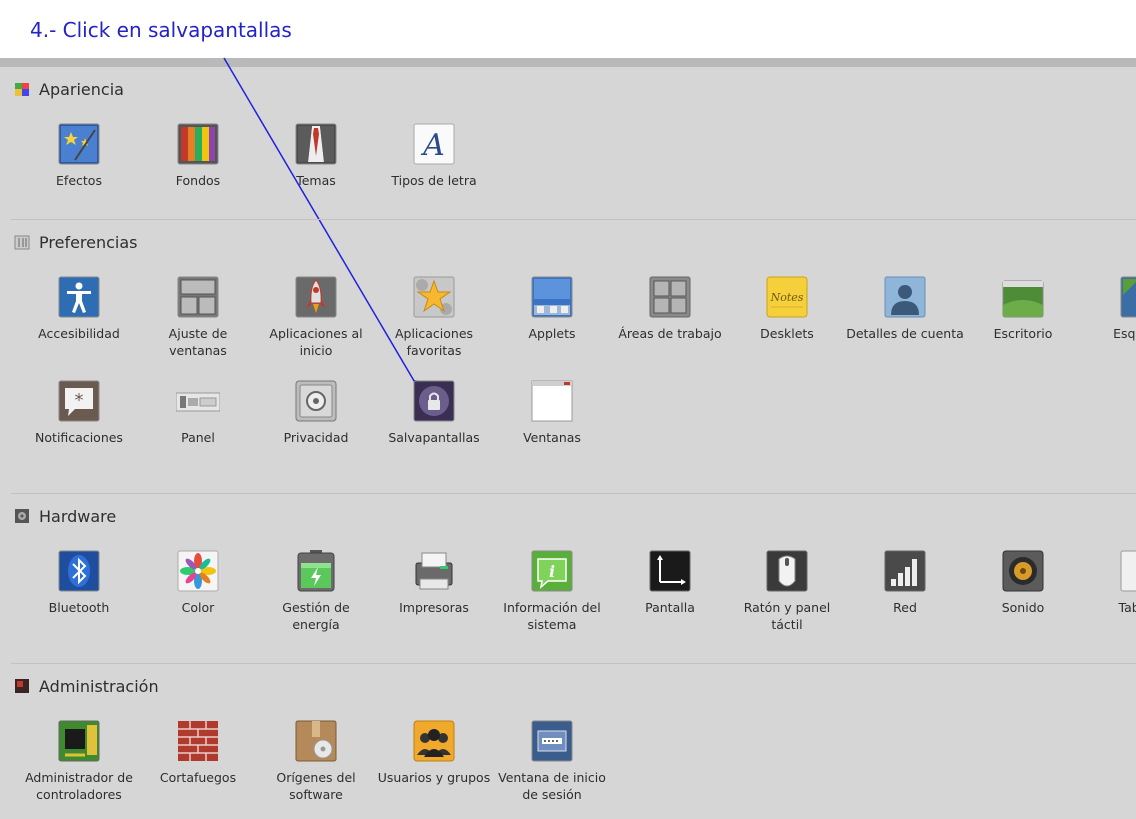 This screenshot has width=1136, height=819. Describe the element at coordinates (1127, 297) in the screenshot. I see `hot-corners-icon` at that location.